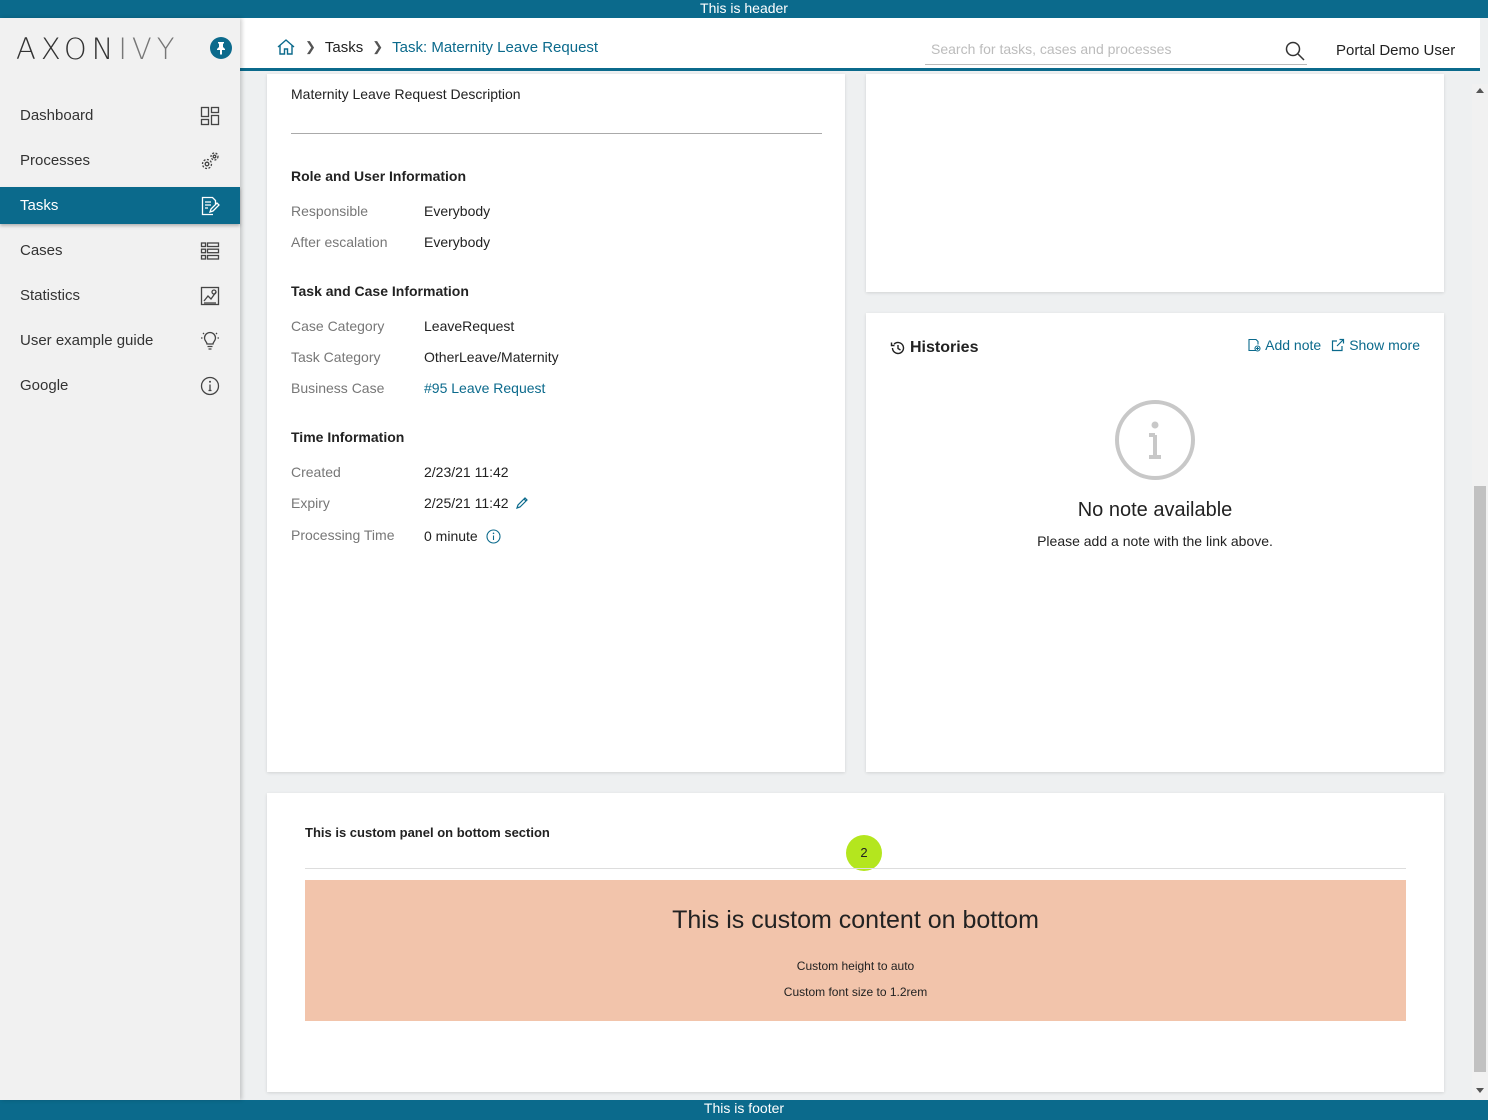  Describe the element at coordinates (210, 340) in the screenshot. I see `lightbulb-icon` at that location.